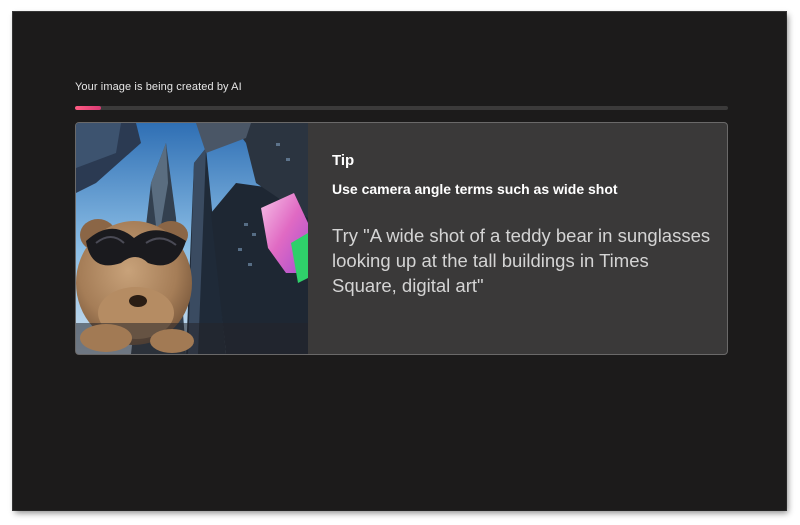  What do you see at coordinates (192, 238) in the screenshot?
I see `example-image` at bounding box center [192, 238].